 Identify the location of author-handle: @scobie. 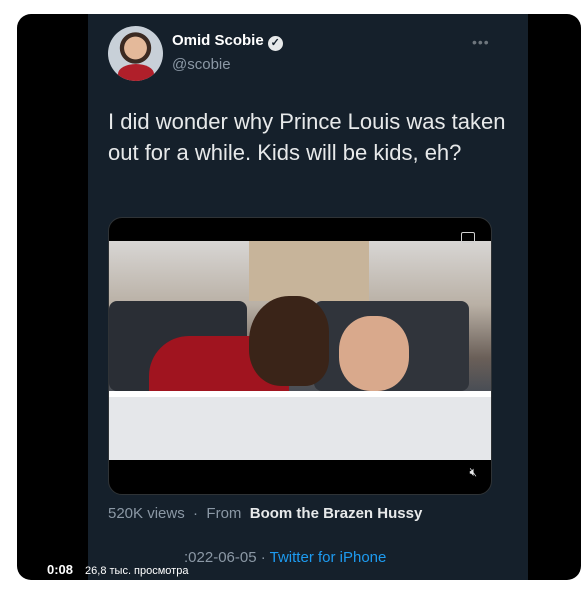
(201, 64).